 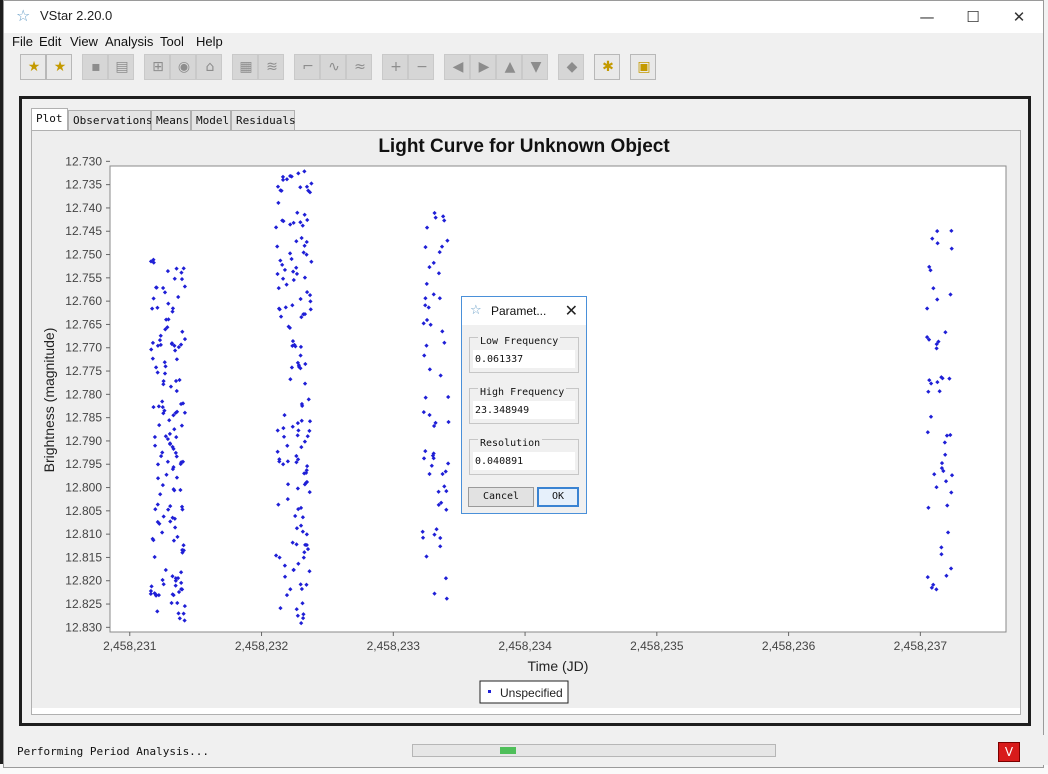 What do you see at coordinates (83, 394) in the screenshot?
I see `y-tick-label: 12.780` at bounding box center [83, 394].